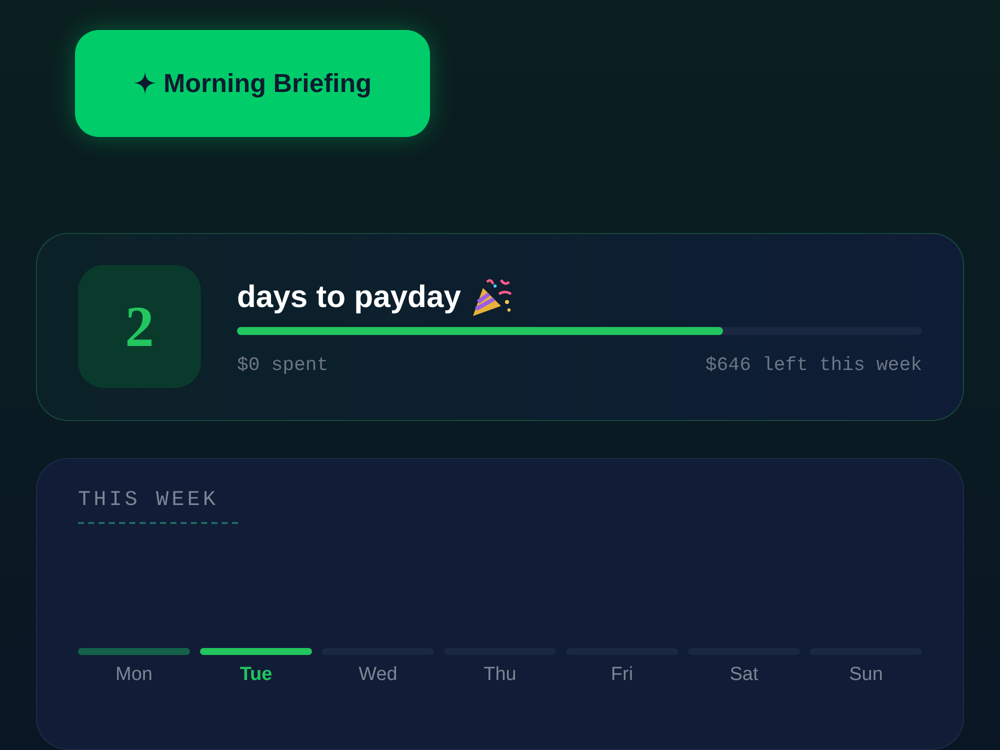 Image resolution: width=1000 pixels, height=750 pixels. What do you see at coordinates (744, 675) in the screenshot?
I see `day-label: Sat` at bounding box center [744, 675].